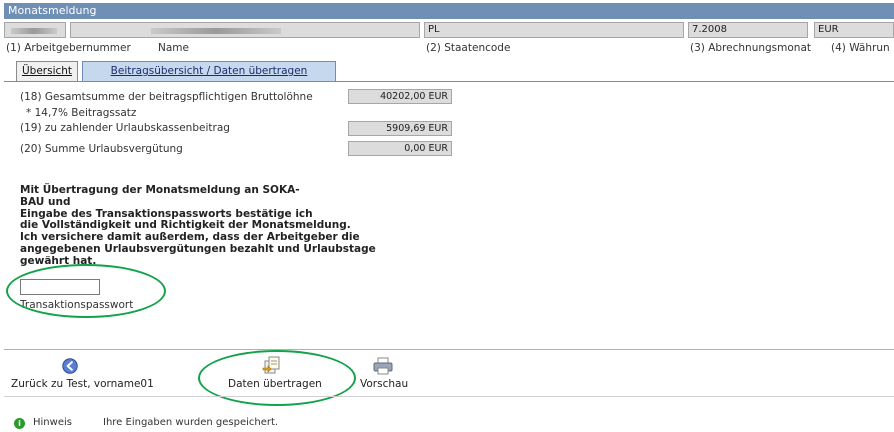  I want to click on waehrung-label: (4) Währun, so click(860, 48).